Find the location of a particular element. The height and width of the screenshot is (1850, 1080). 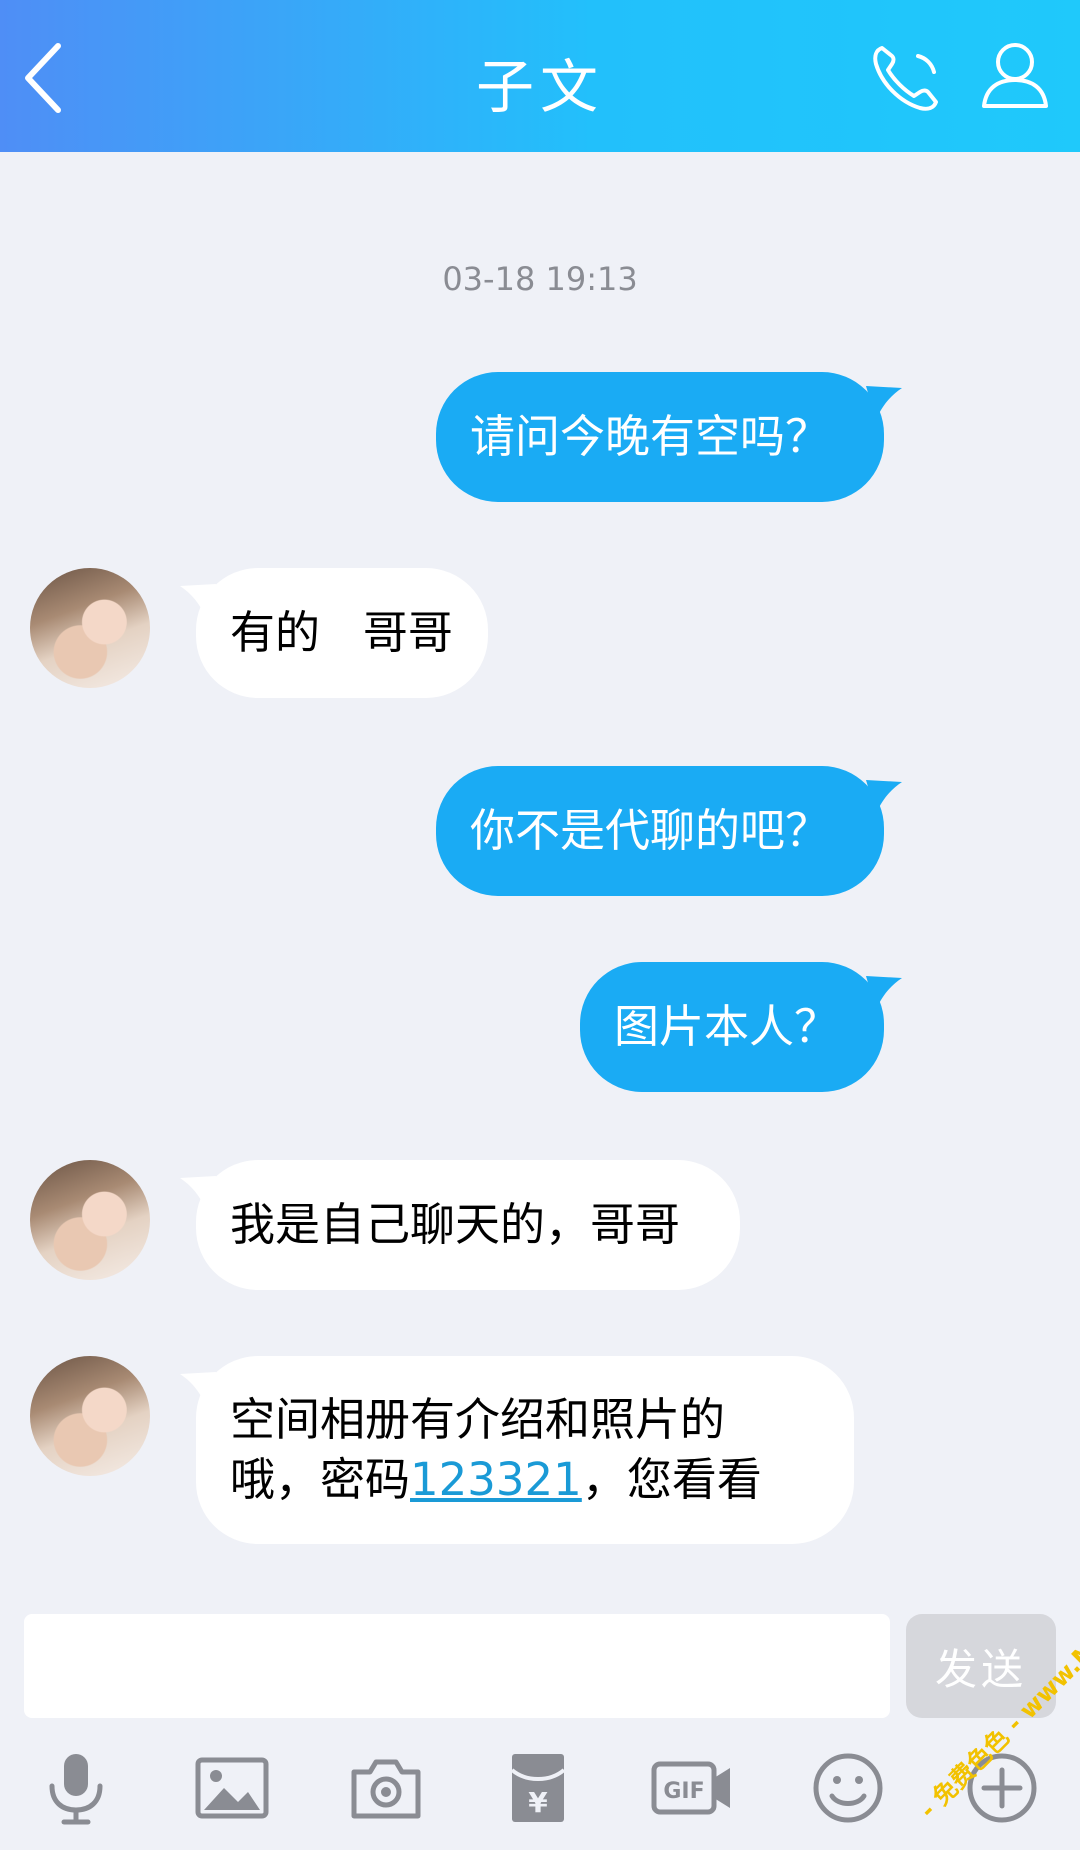

chat-header: 子文 is located at coordinates (540, 76).